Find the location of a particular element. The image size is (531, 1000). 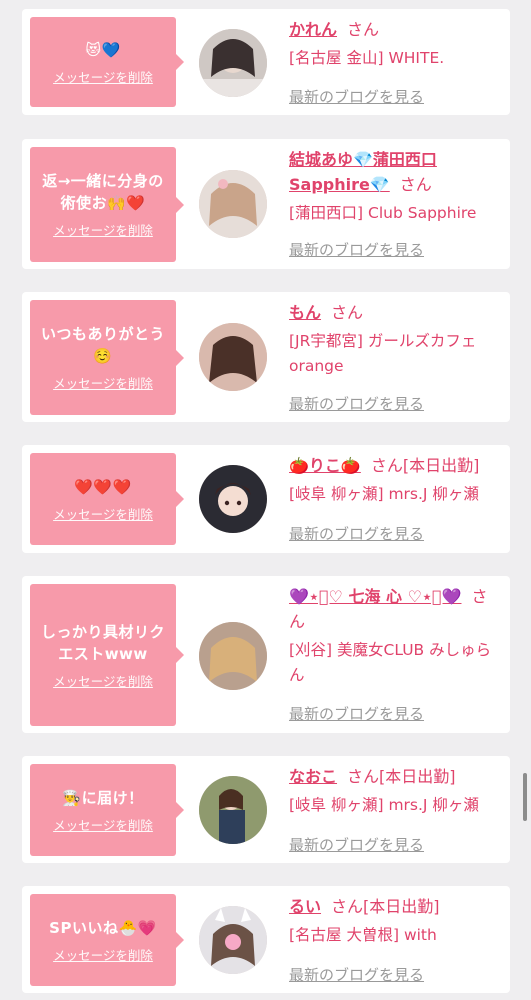

message-bubble: SPいいね🐣💗 メッセージを削除 is located at coordinates (107, 940).